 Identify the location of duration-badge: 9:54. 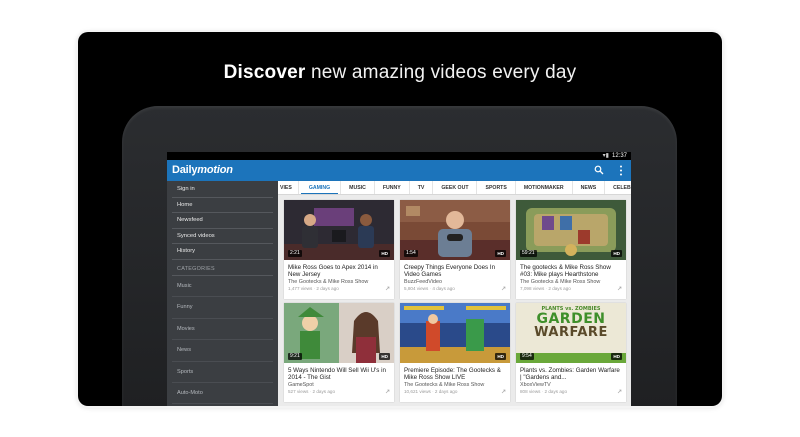
(527, 356).